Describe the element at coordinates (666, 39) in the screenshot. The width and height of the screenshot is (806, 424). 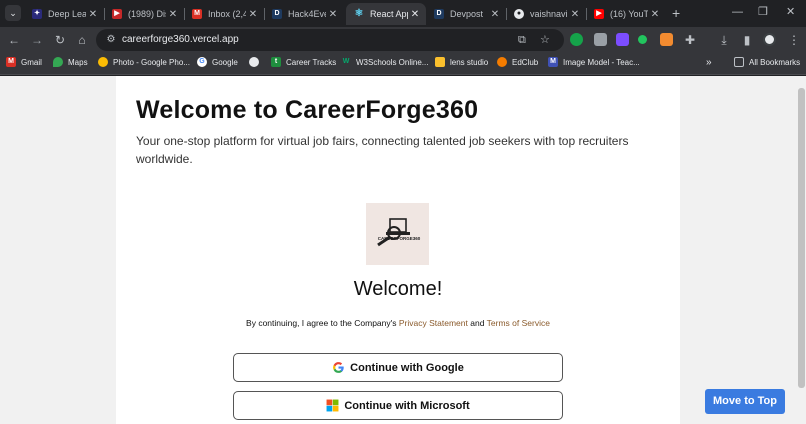
I see `metamask-icon` at that location.